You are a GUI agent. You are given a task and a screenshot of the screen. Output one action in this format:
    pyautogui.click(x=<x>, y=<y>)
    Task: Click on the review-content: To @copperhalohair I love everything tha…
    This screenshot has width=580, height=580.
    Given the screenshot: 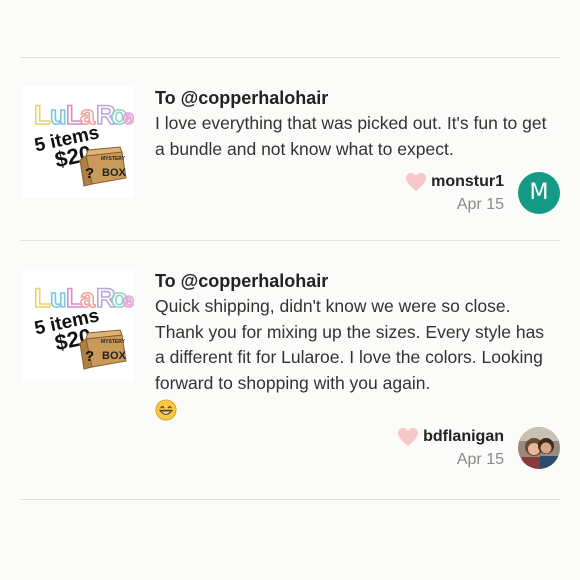 What is the action you would take?
    pyautogui.click(x=357, y=124)
    